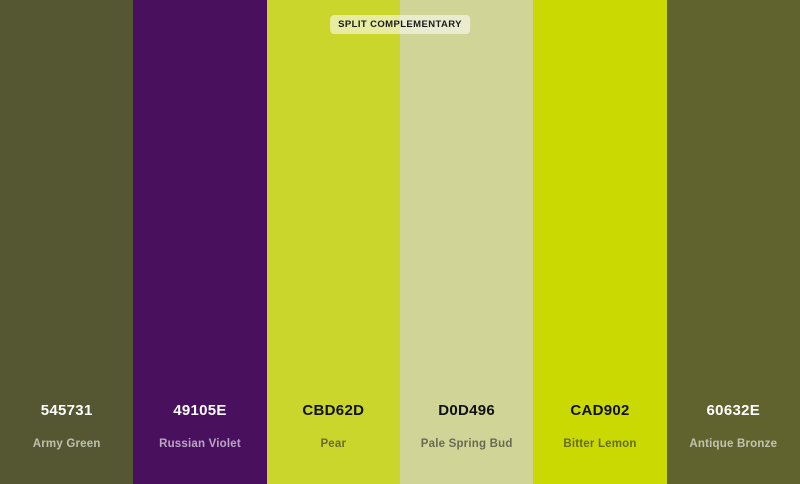 This screenshot has width=800, height=484. What do you see at coordinates (466, 444) in the screenshot?
I see `swatch-color-name: Pale Spring Bud` at bounding box center [466, 444].